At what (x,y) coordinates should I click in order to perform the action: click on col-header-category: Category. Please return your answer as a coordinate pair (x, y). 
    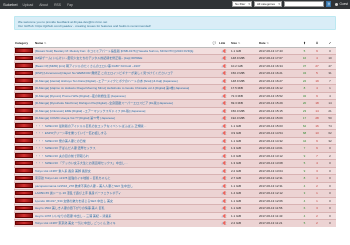
    Looking at the image, I should click on (24, 44).